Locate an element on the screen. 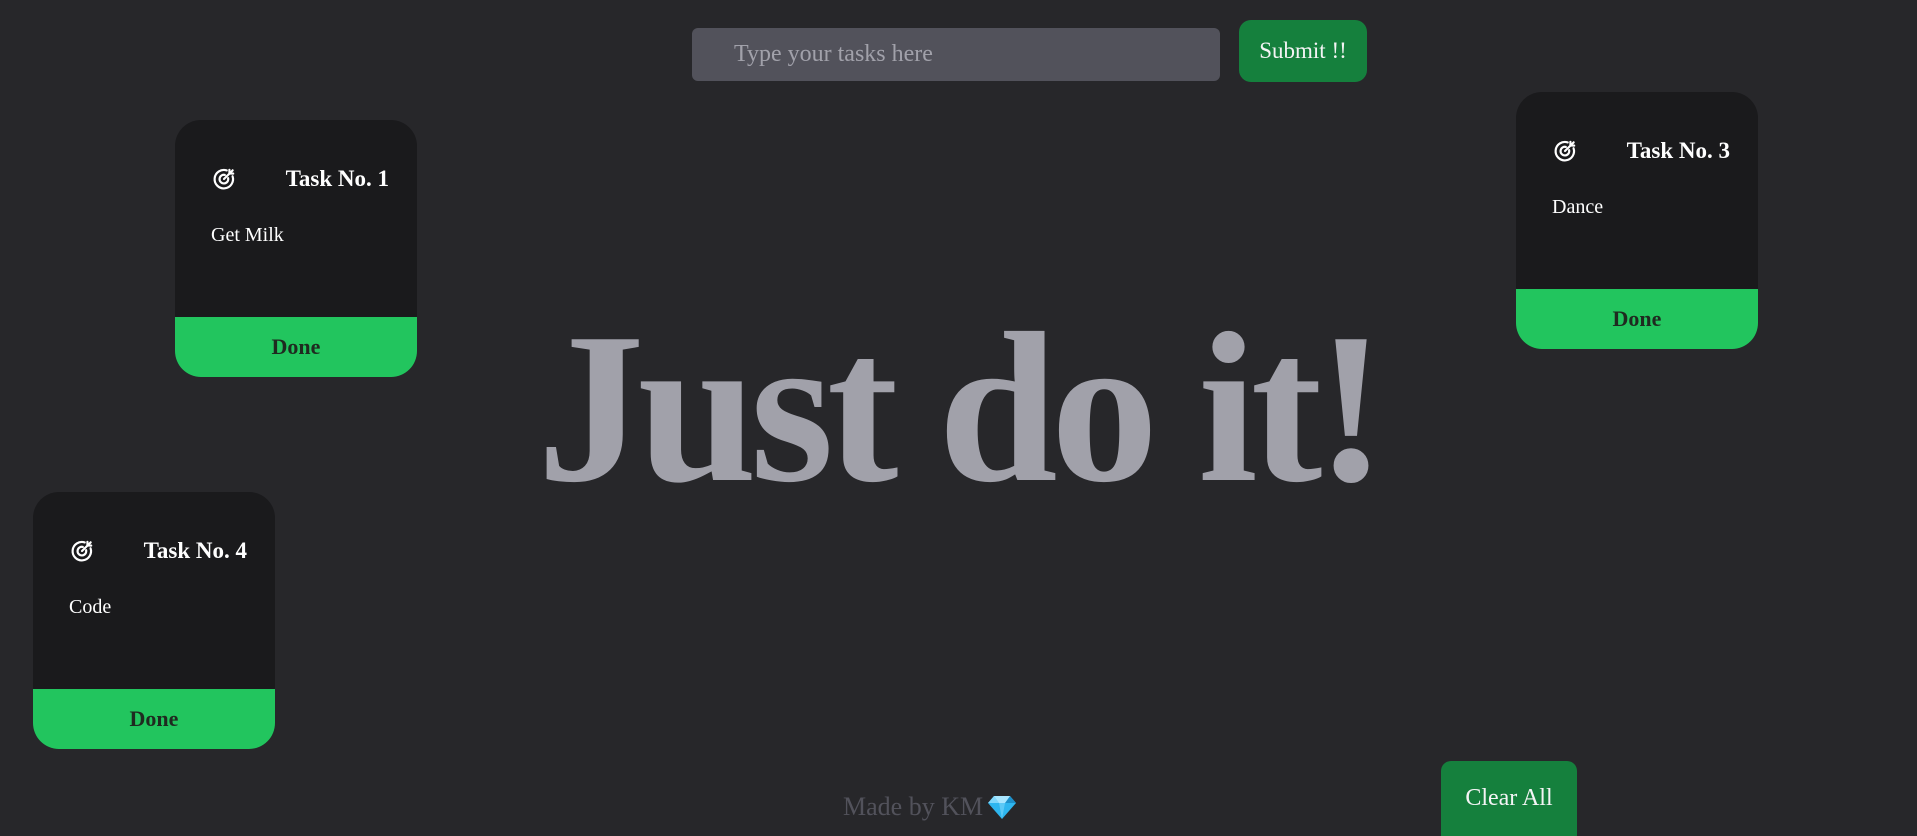 Image resolution: width=1917 pixels, height=836 pixels. task-title: Task No. 4 is located at coordinates (195, 550).